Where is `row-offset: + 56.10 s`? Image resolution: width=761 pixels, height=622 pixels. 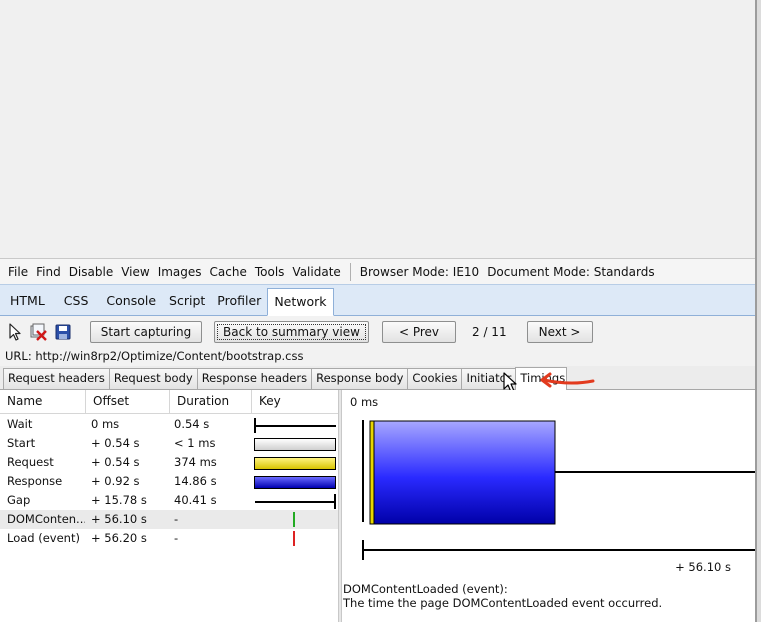
row-offset: + 56.10 s is located at coordinates (119, 519).